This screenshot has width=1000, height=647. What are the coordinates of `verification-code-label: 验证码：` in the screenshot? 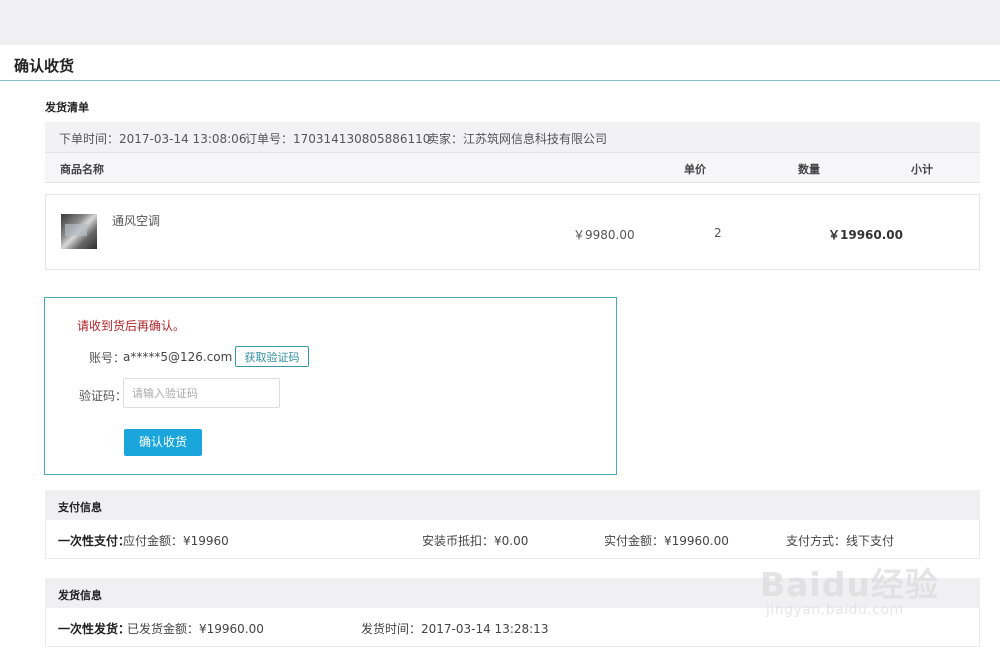 It's located at (103, 396).